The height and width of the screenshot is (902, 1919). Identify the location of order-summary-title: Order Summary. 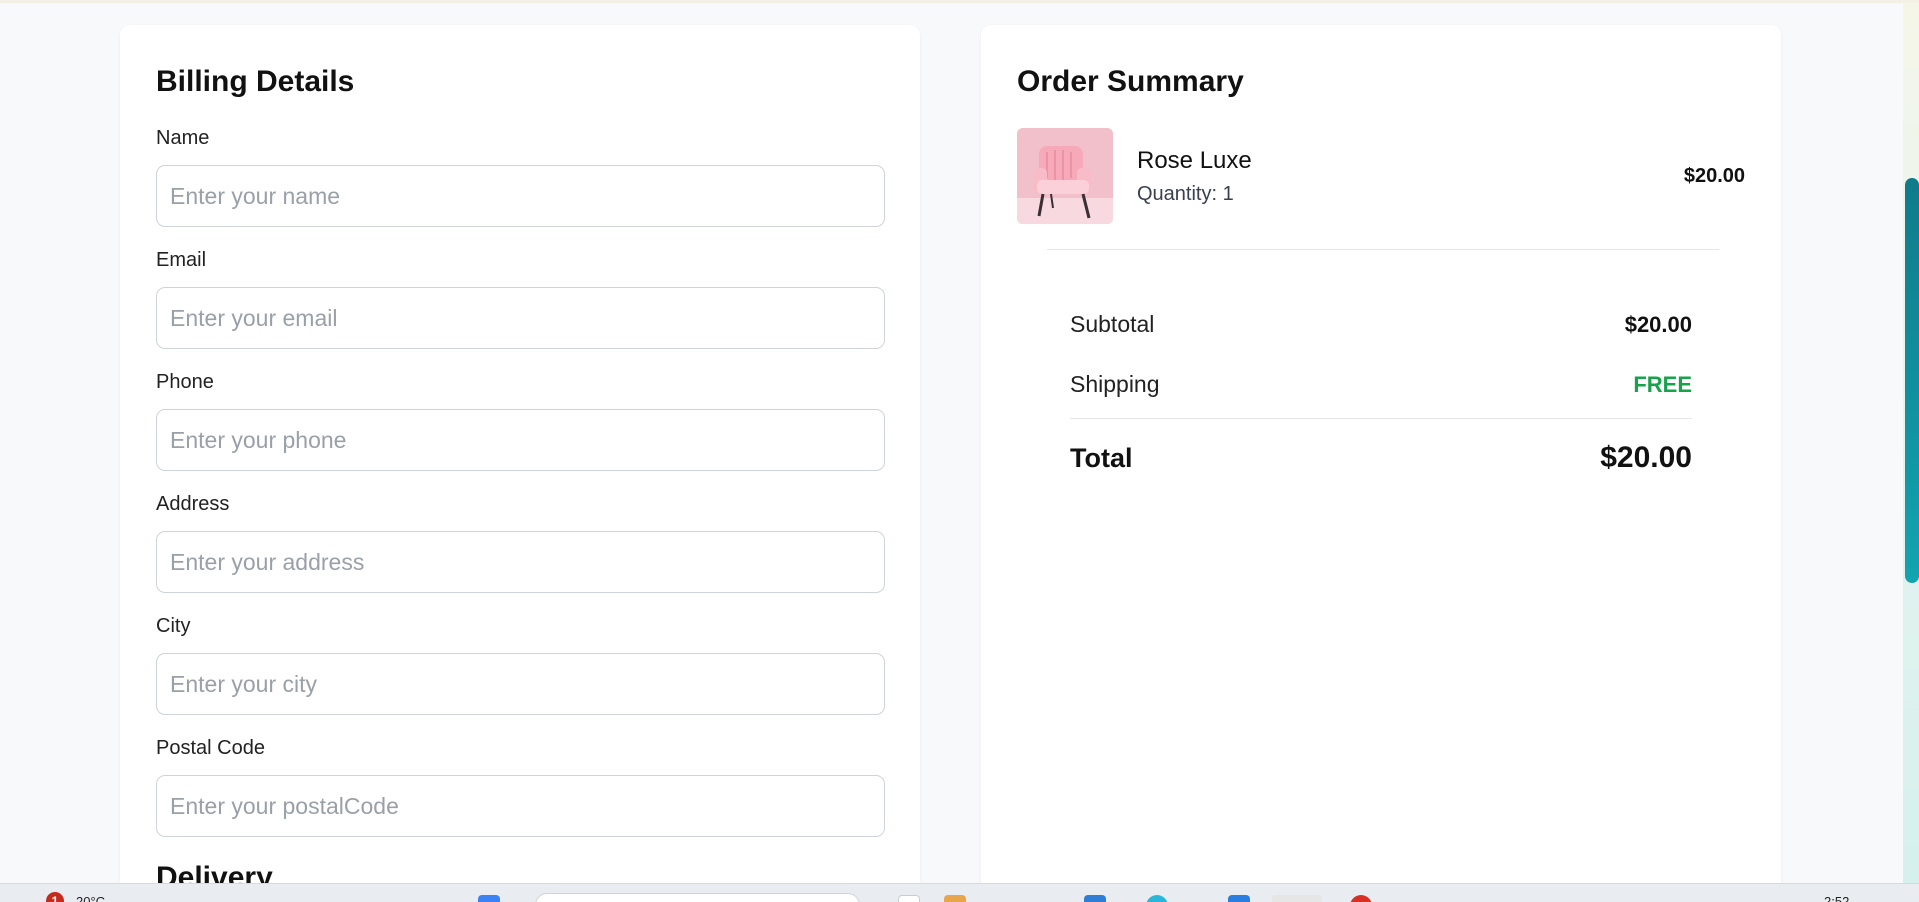
(1130, 81).